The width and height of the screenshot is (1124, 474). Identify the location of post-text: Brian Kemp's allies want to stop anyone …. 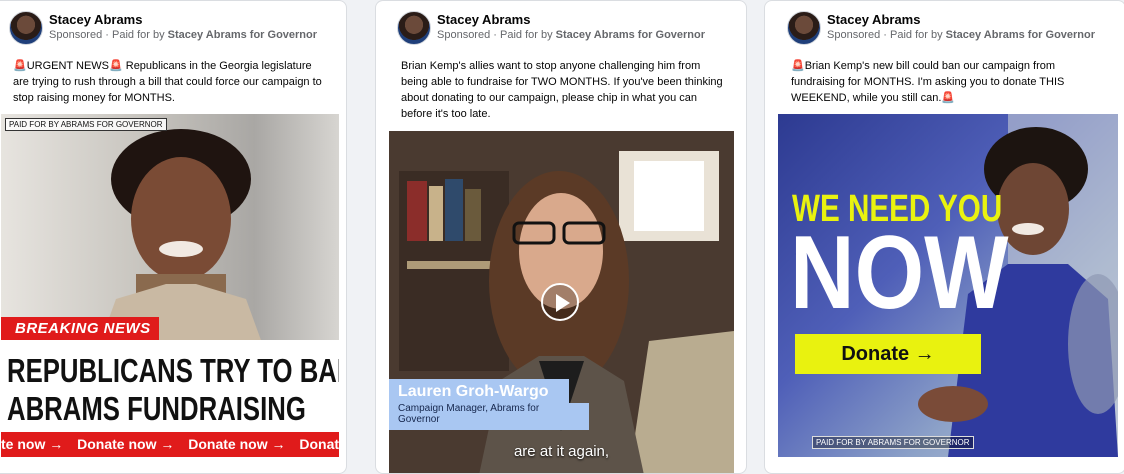
(562, 90).